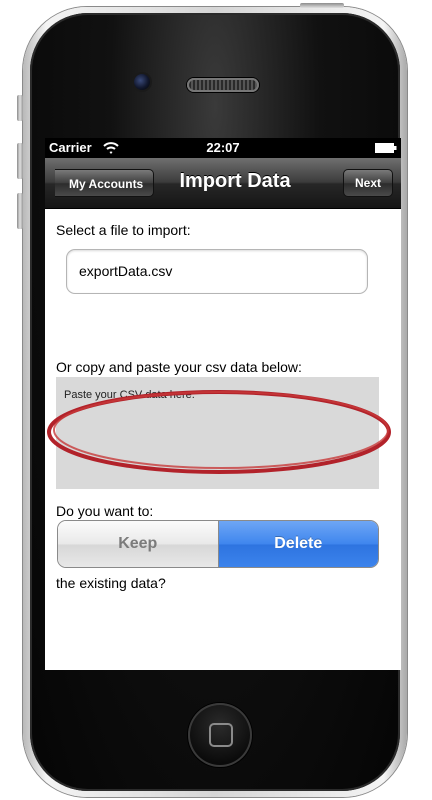  What do you see at coordinates (111, 583) in the screenshot?
I see `existing-data-label: the existing data?` at bounding box center [111, 583].